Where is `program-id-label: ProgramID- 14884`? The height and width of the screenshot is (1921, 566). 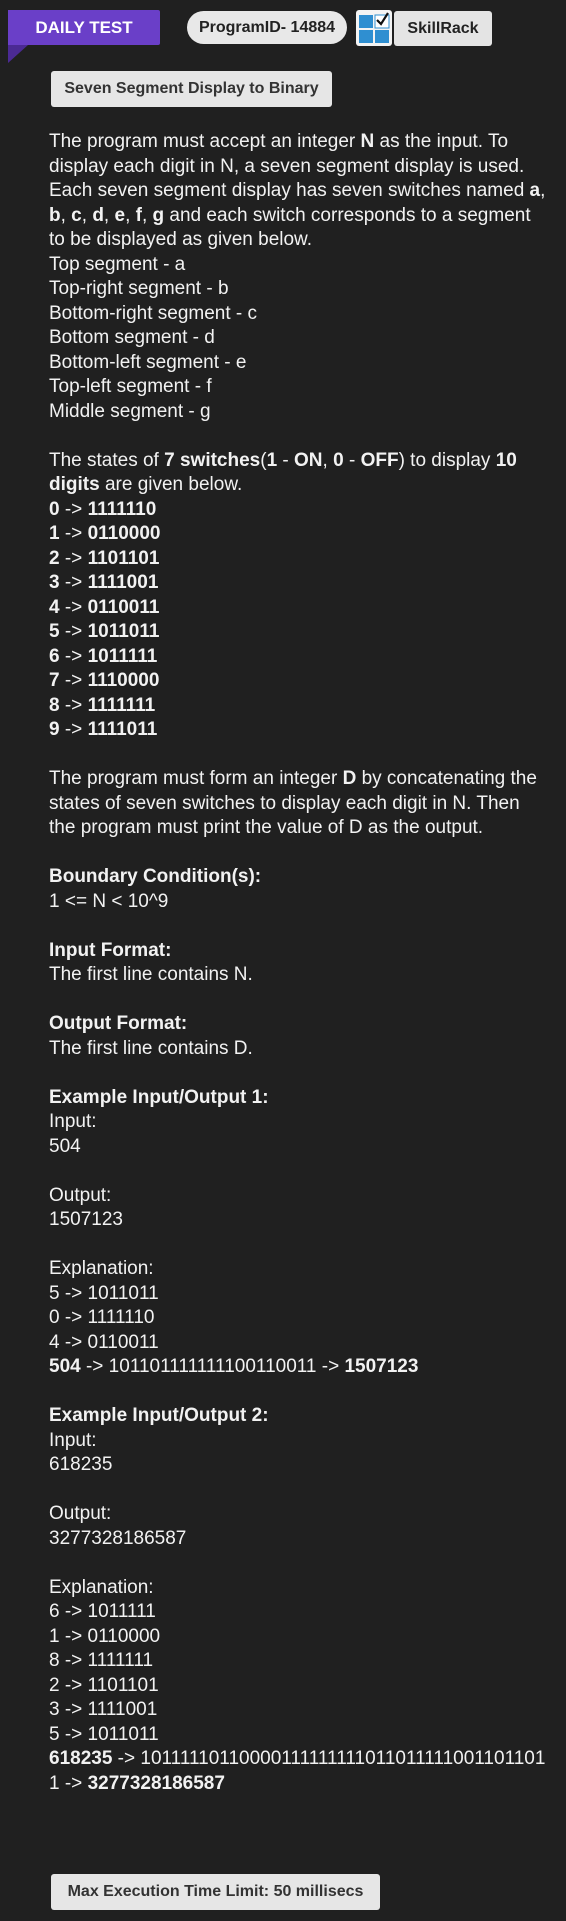 program-id-label: ProgramID- 14884 is located at coordinates (267, 27).